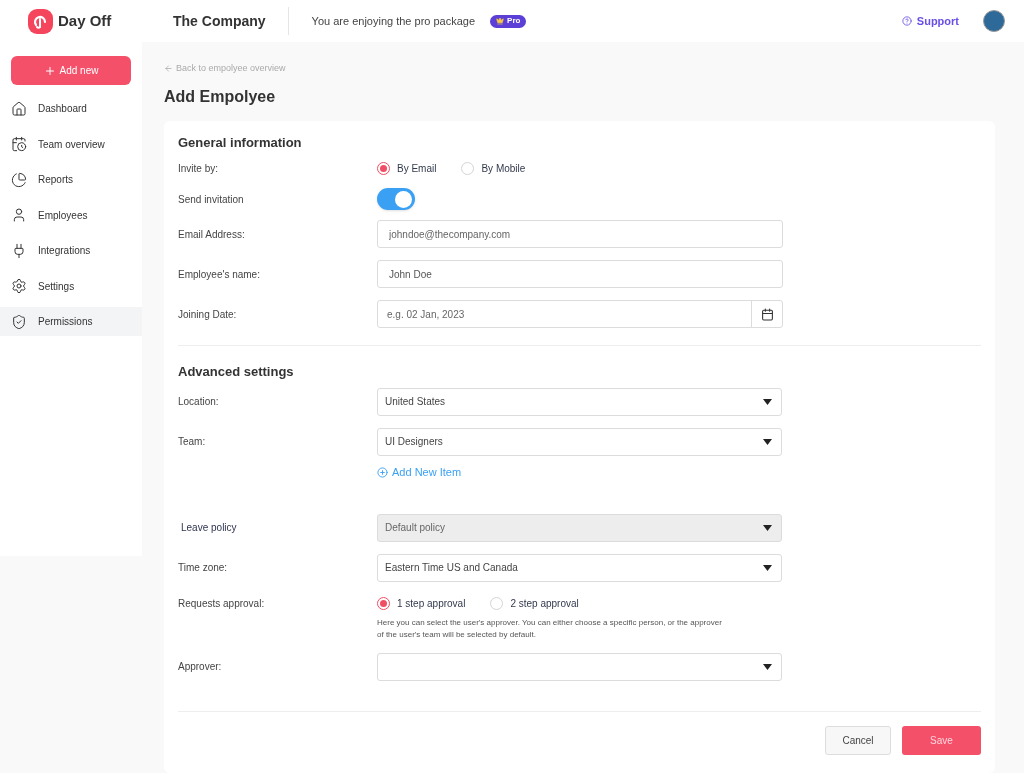 This screenshot has height=773, width=1024. Describe the element at coordinates (85, 20) in the screenshot. I see `brand-name: Day Off` at that location.